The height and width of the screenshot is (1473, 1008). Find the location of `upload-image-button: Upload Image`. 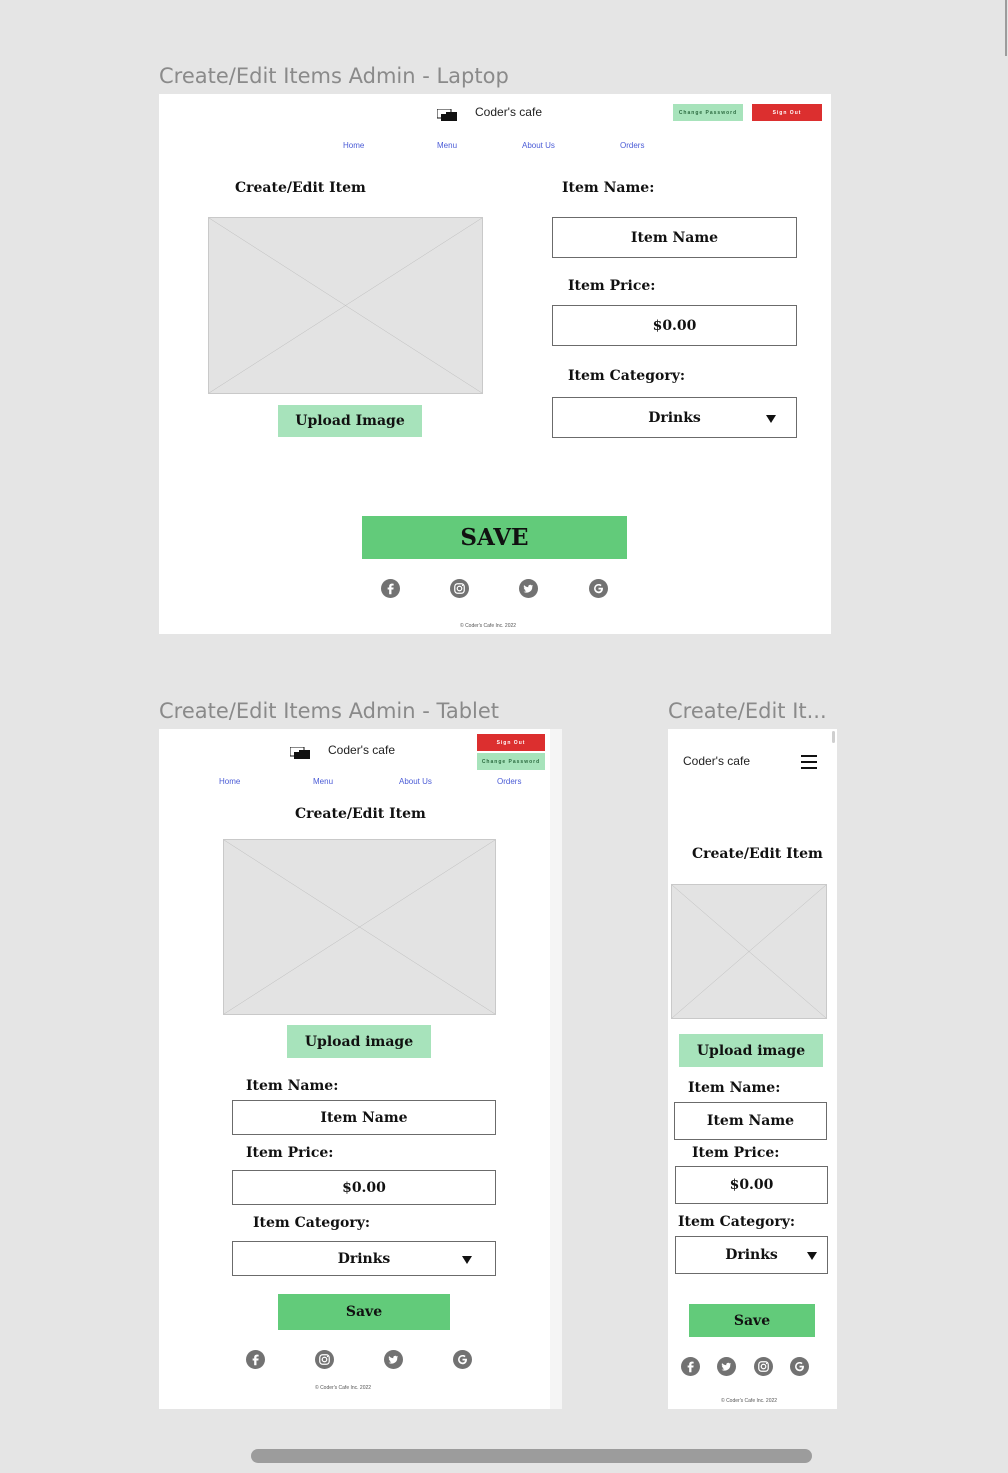

upload-image-button: Upload Image is located at coordinates (350, 421).